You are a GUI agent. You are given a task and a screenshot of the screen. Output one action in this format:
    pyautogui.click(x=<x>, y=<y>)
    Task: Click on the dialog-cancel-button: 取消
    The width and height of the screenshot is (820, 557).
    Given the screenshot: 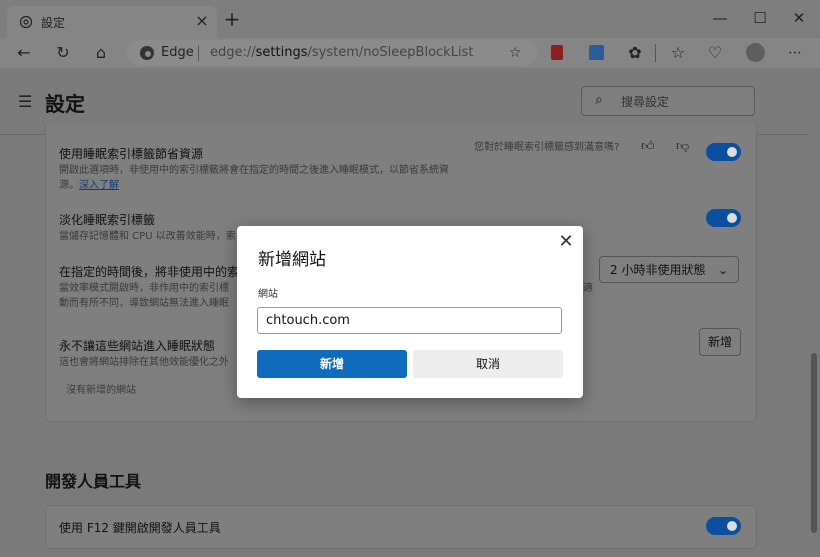 What is the action you would take?
    pyautogui.click(x=488, y=364)
    